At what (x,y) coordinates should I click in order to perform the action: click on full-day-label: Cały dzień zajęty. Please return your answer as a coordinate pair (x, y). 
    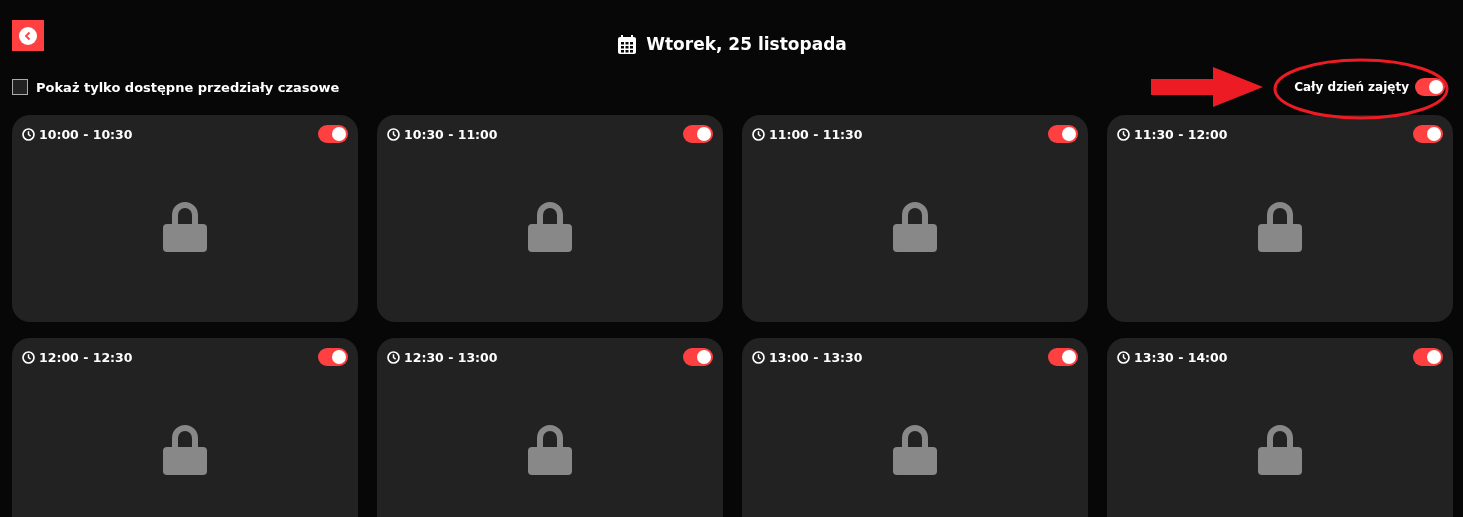
    Looking at the image, I should click on (1351, 87).